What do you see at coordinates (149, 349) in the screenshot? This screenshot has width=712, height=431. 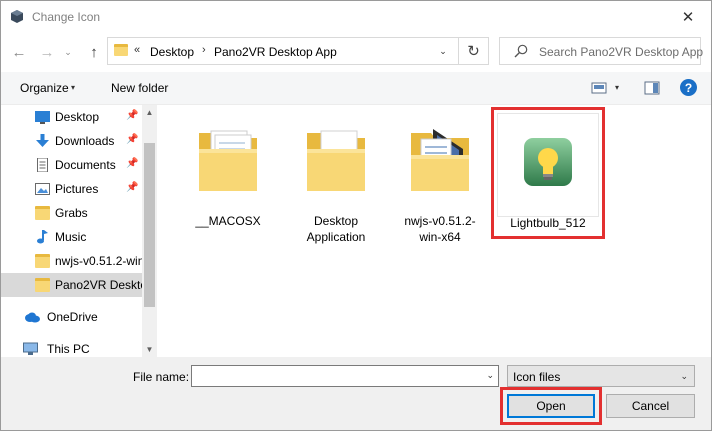 I see `scroll-down-icon: ▼` at bounding box center [149, 349].